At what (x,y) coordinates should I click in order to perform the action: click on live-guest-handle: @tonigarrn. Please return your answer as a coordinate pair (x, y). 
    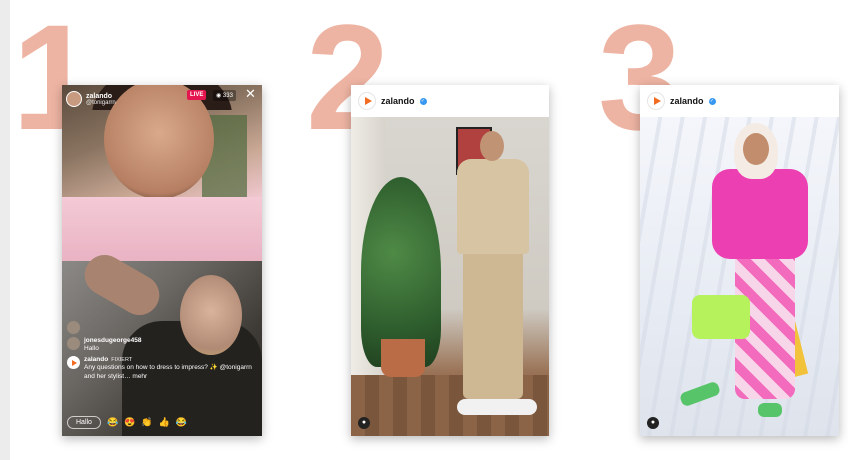
    Looking at the image, I should click on (101, 103).